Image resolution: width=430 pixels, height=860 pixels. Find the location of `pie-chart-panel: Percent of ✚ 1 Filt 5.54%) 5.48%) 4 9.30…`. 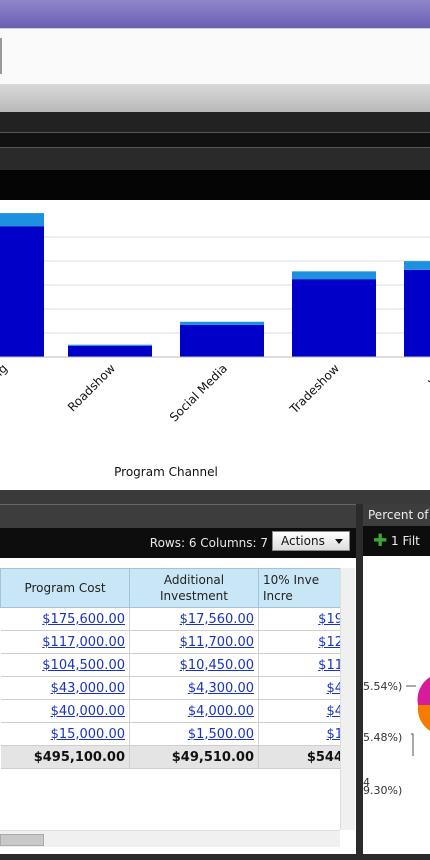

pie-chart-panel: Percent of ✚ 1 Filt 5.54%) 5.48%) 4 9.30… is located at coordinates (396, 679).